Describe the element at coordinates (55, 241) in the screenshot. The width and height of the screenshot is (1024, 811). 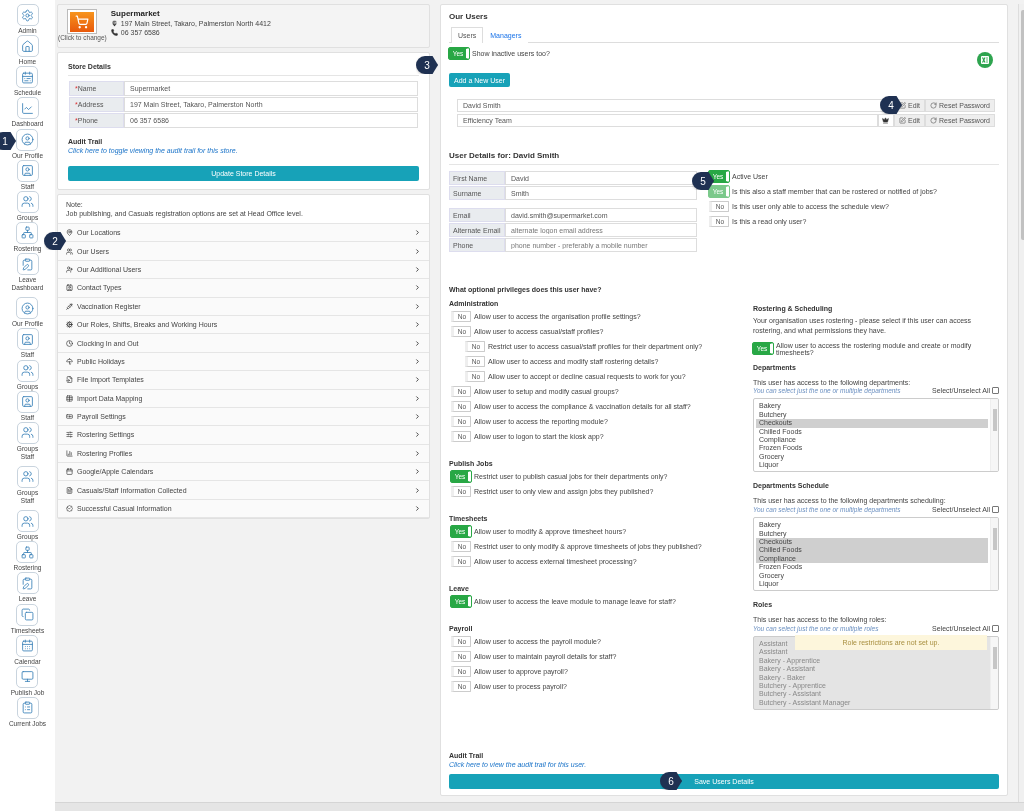
I see `step-callout-tooltip: 2` at that location.